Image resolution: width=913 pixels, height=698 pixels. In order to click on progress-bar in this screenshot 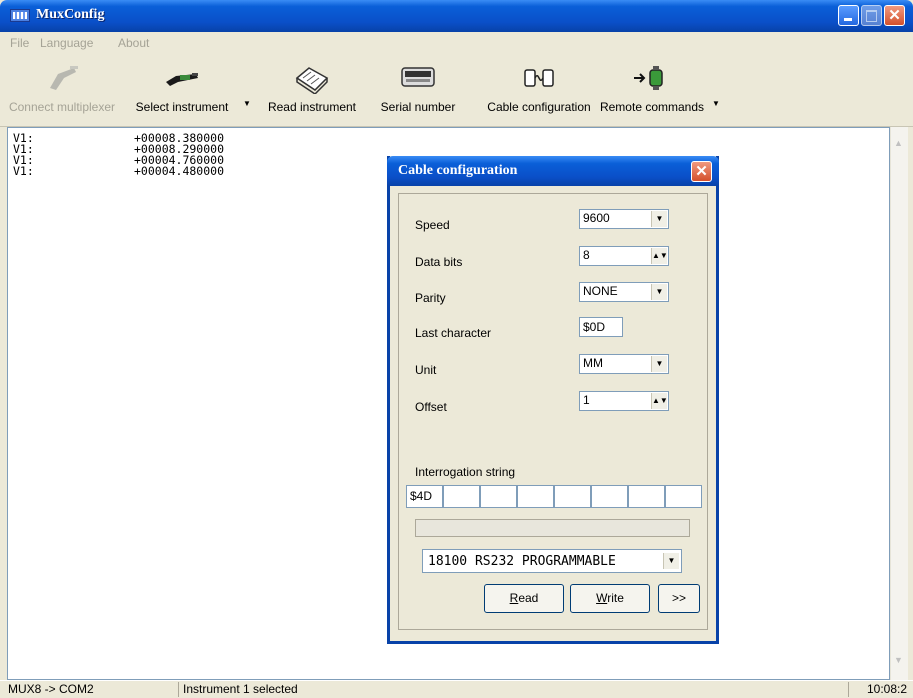, I will do `click(552, 528)`.